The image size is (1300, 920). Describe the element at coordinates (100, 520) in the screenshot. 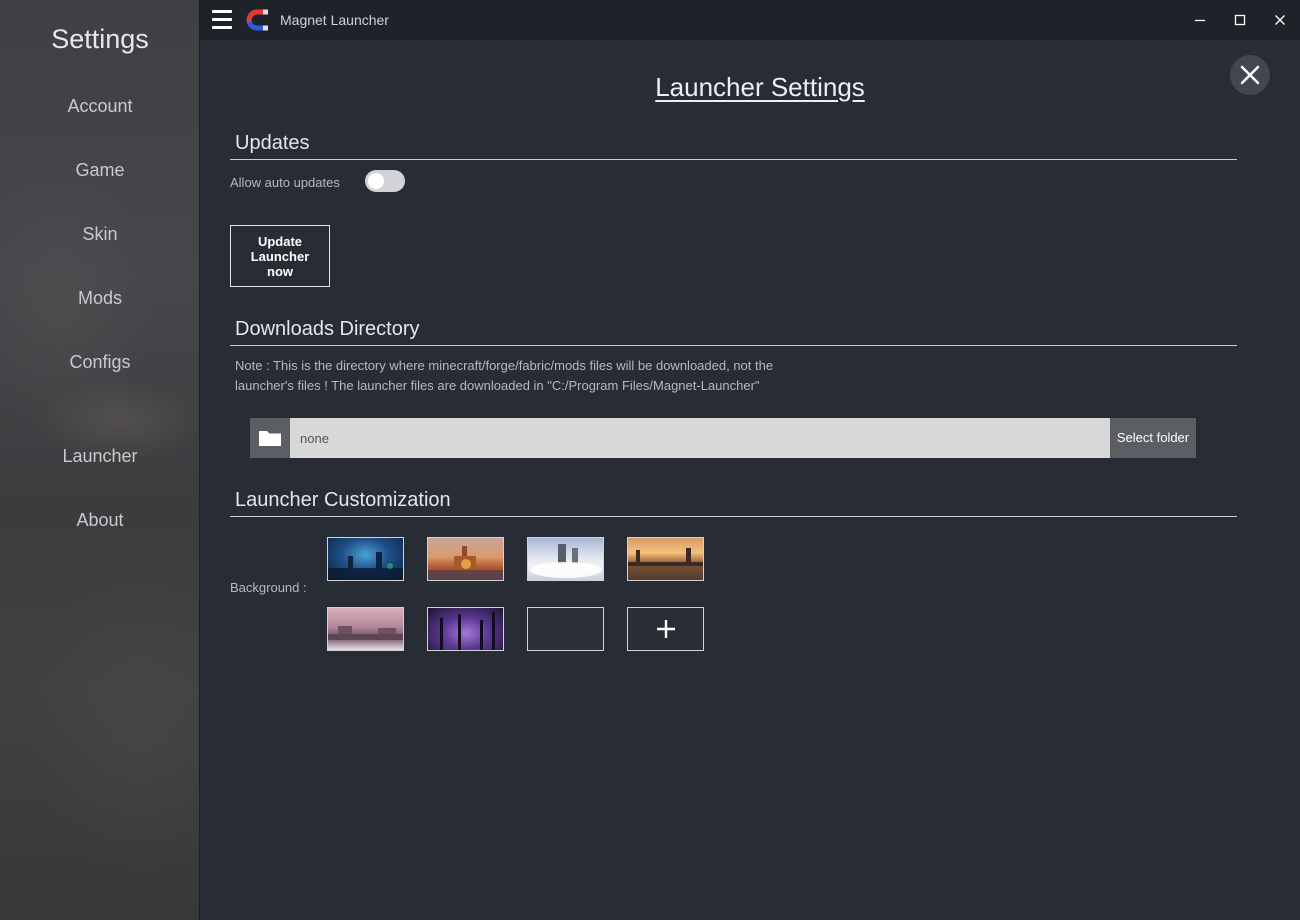

I see `sidebar-item-about: About` at that location.